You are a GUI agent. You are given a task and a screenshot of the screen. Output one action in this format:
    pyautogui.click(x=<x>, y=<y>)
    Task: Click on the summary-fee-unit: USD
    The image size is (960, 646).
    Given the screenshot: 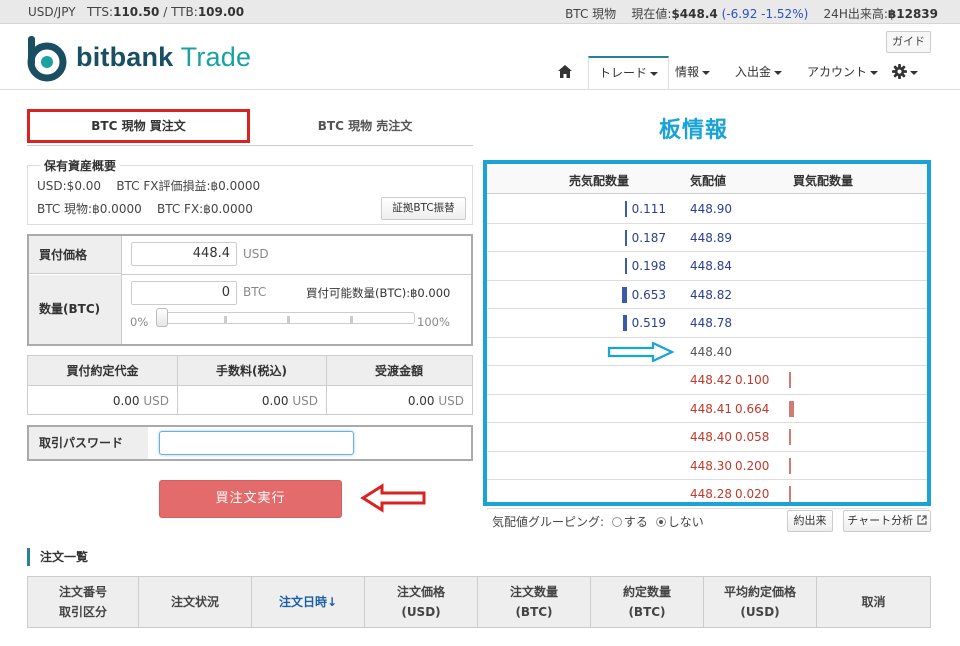 What is the action you would take?
    pyautogui.click(x=305, y=401)
    